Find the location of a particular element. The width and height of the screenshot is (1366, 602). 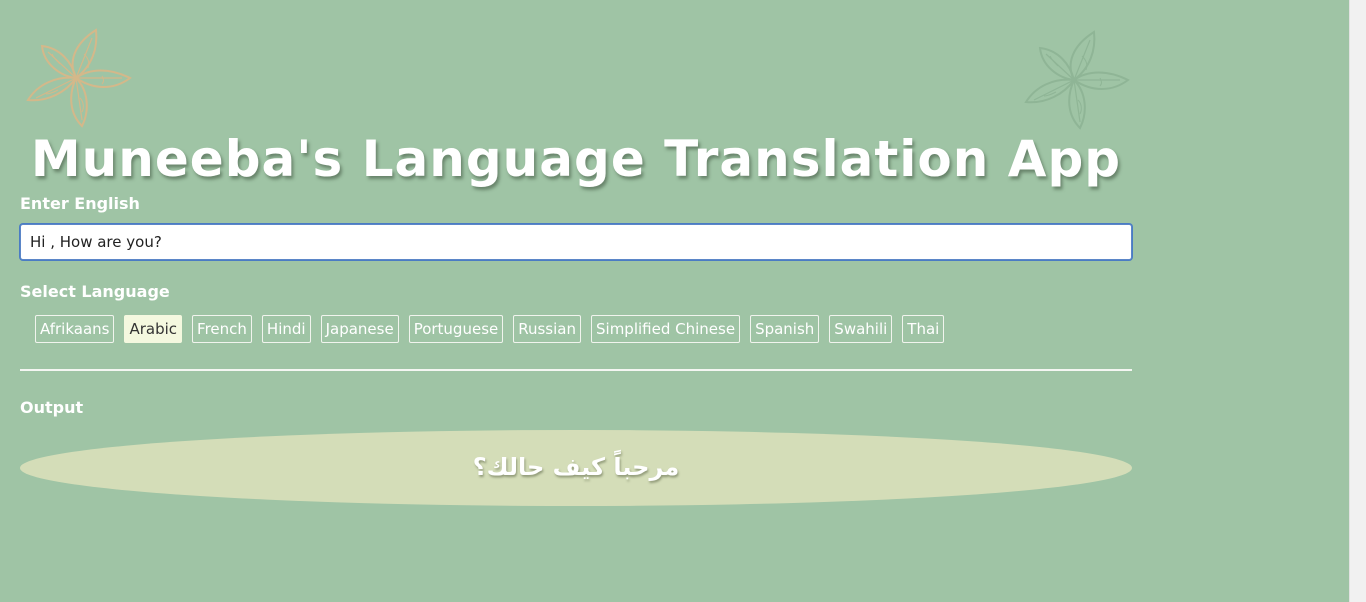

output-panel: مرحباً كيف حالك؟ is located at coordinates (576, 468).